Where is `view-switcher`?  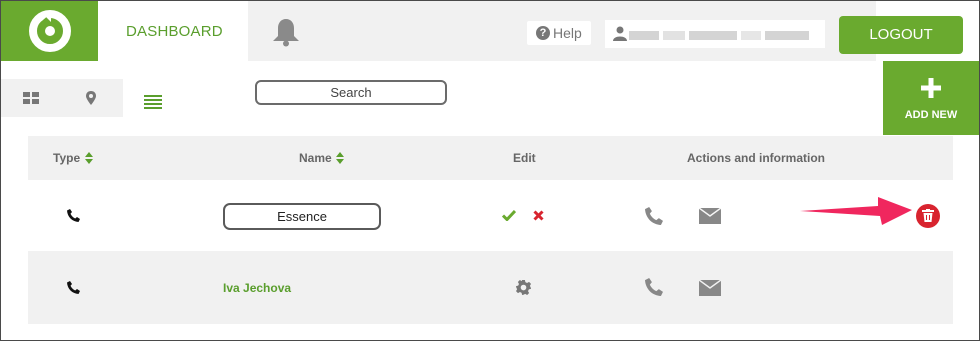
view-switcher is located at coordinates (62, 98).